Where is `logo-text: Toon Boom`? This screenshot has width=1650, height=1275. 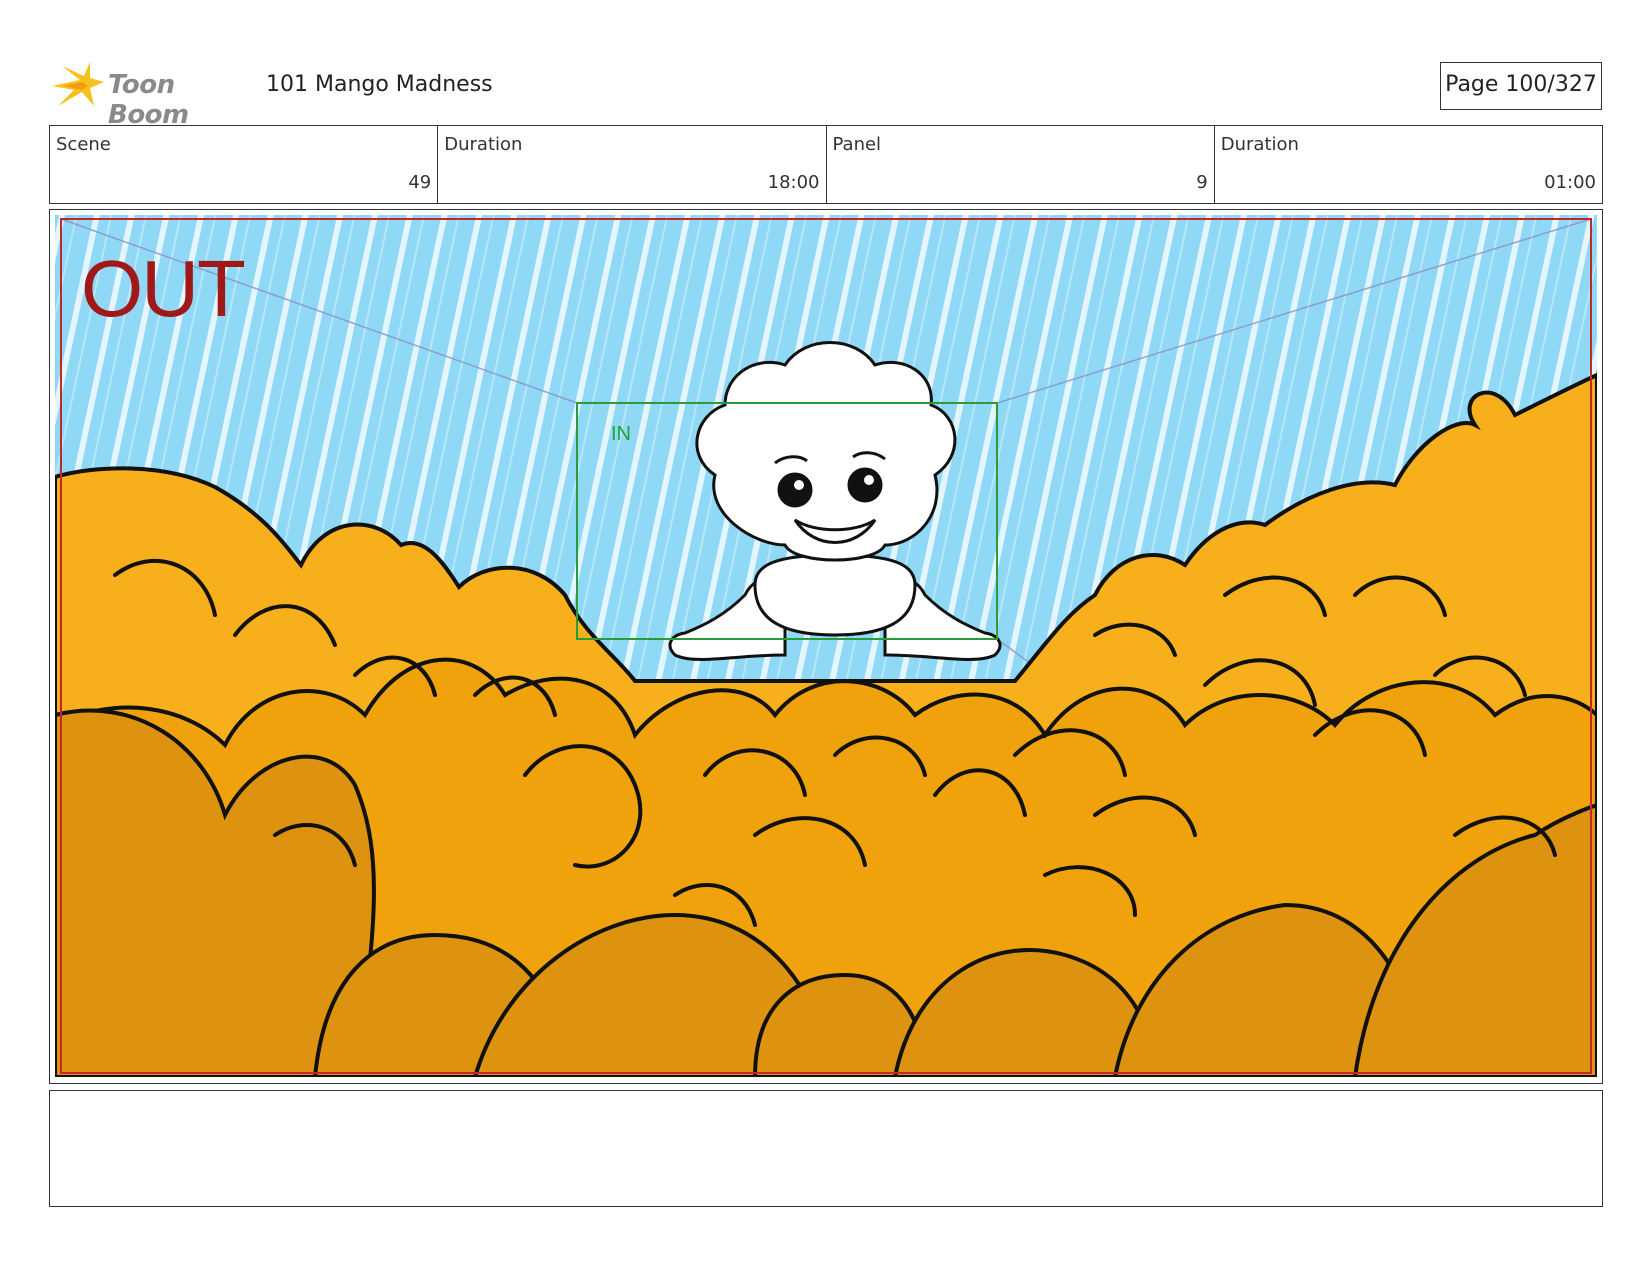 logo-text: Toon Boom is located at coordinates (148, 100).